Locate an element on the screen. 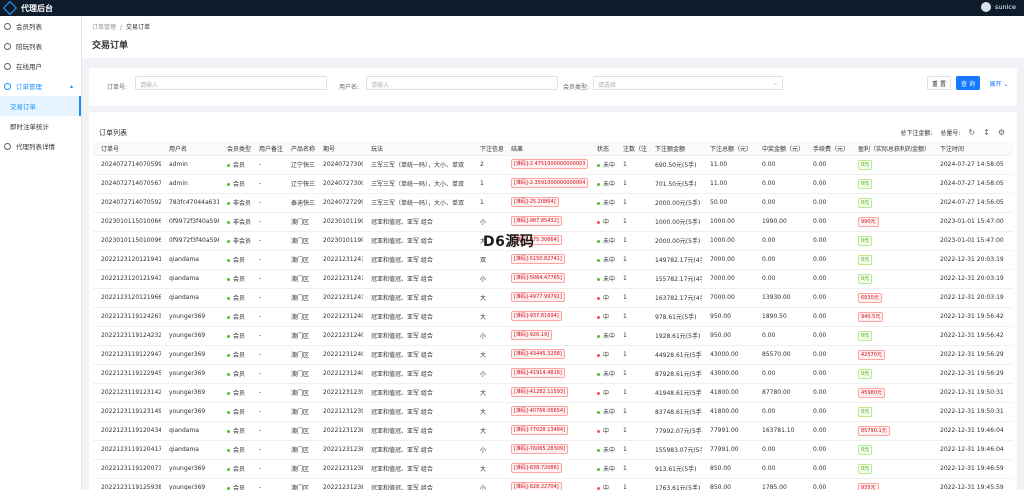 The height and width of the screenshot is (490, 1024). column-header: 结果 is located at coordinates (546, 149).